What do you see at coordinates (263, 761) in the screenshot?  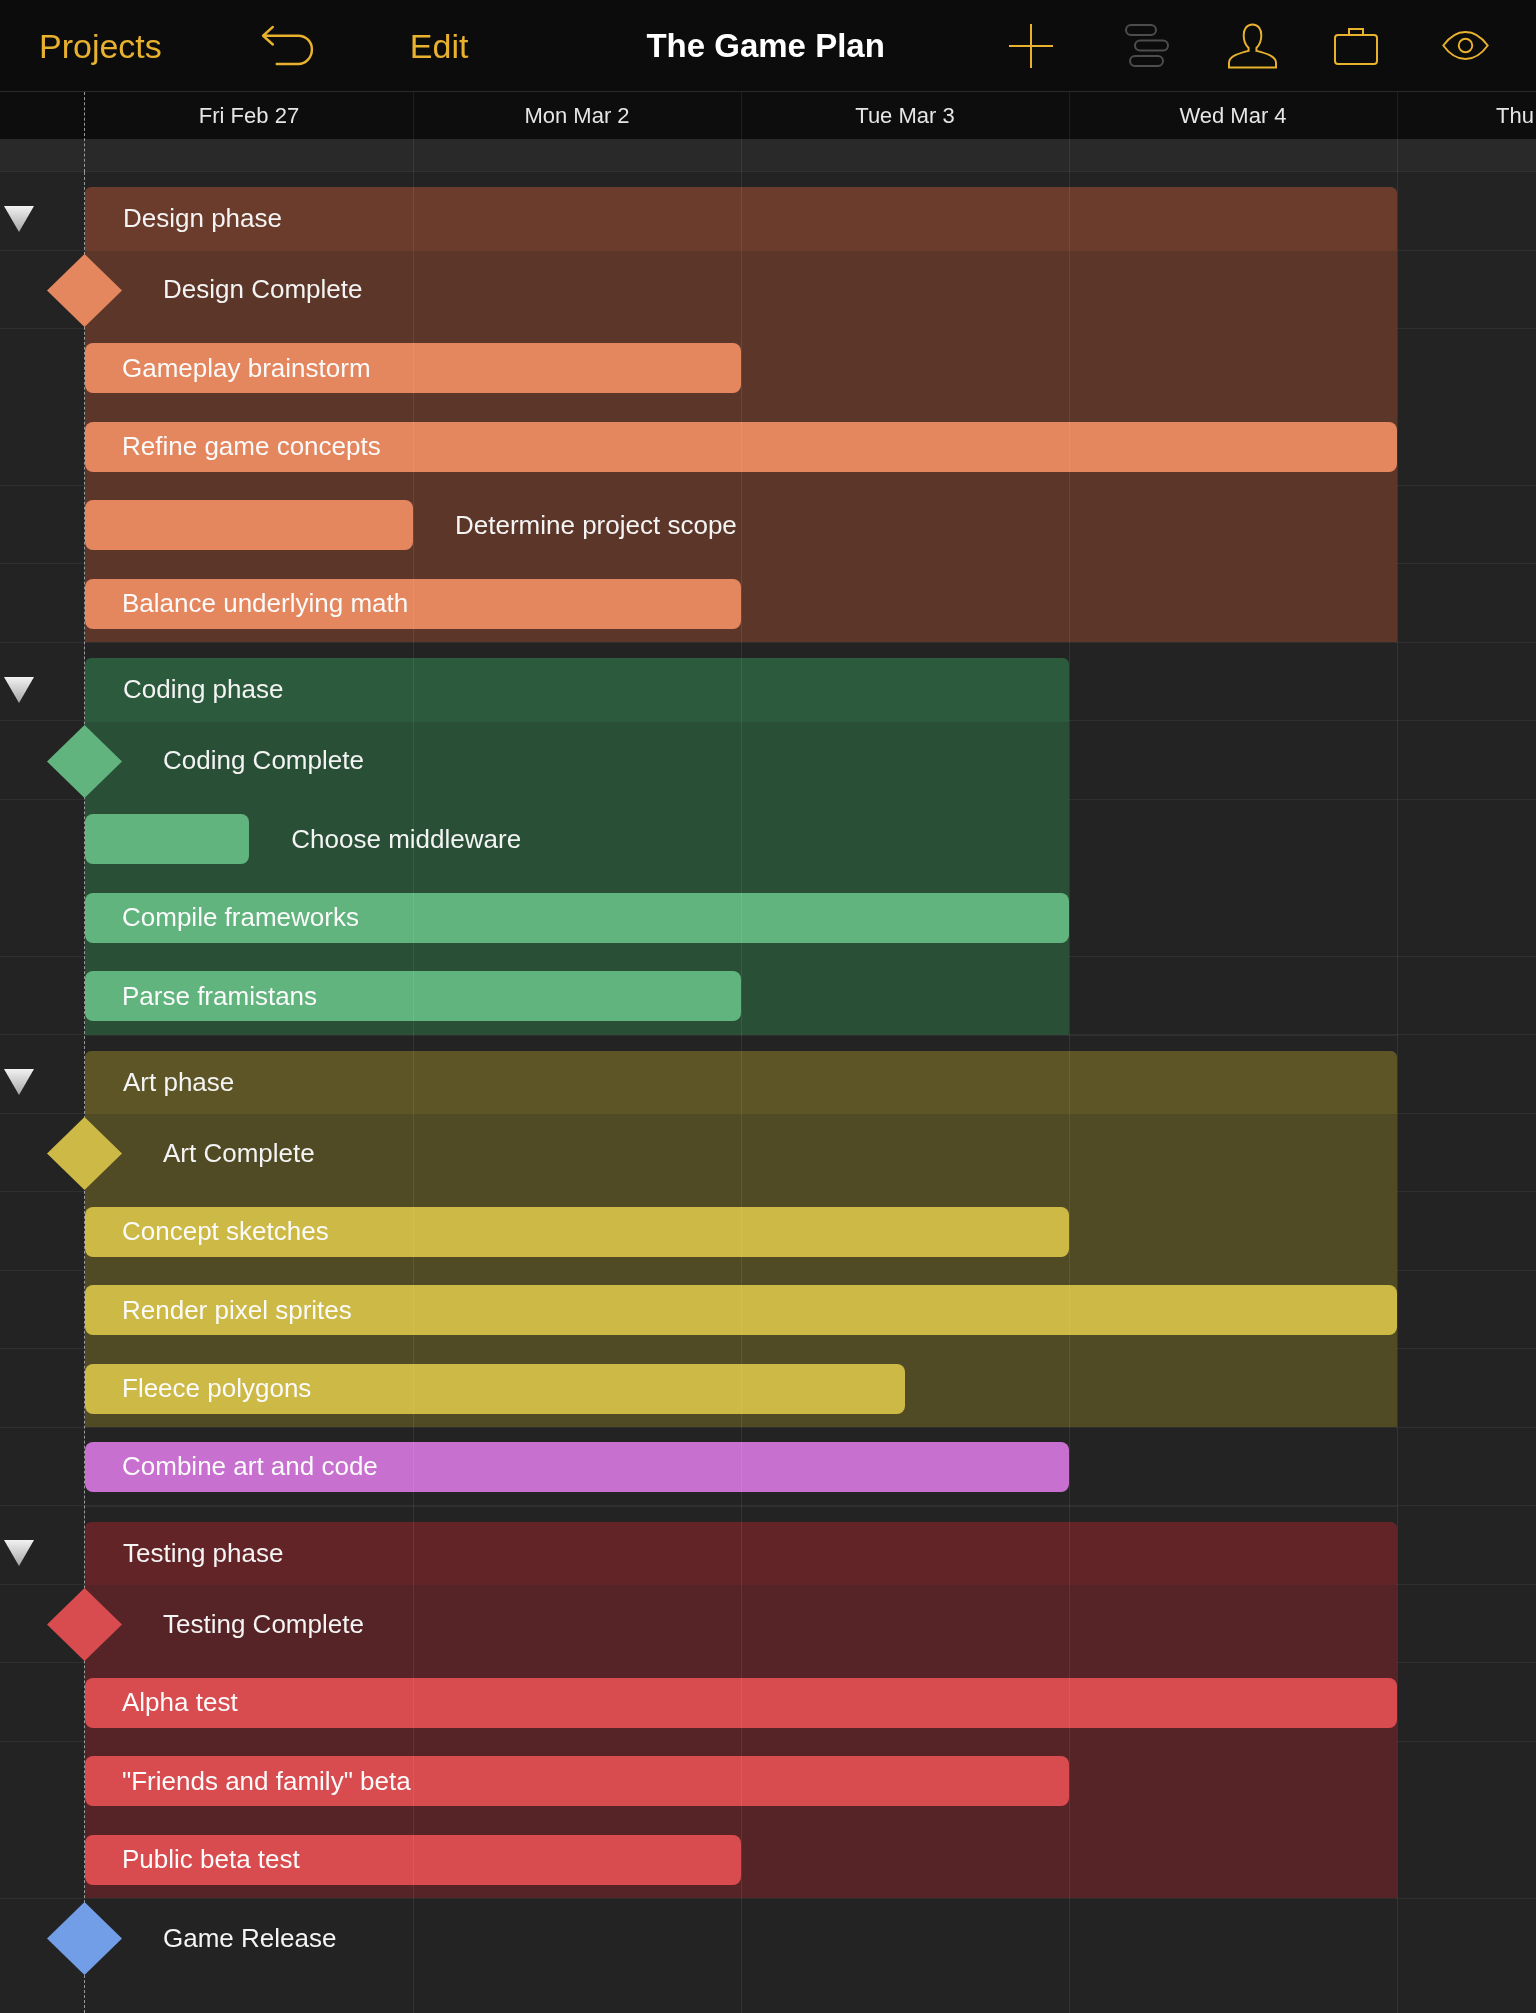 I see `milestone-label: Coding Complete` at bounding box center [263, 761].